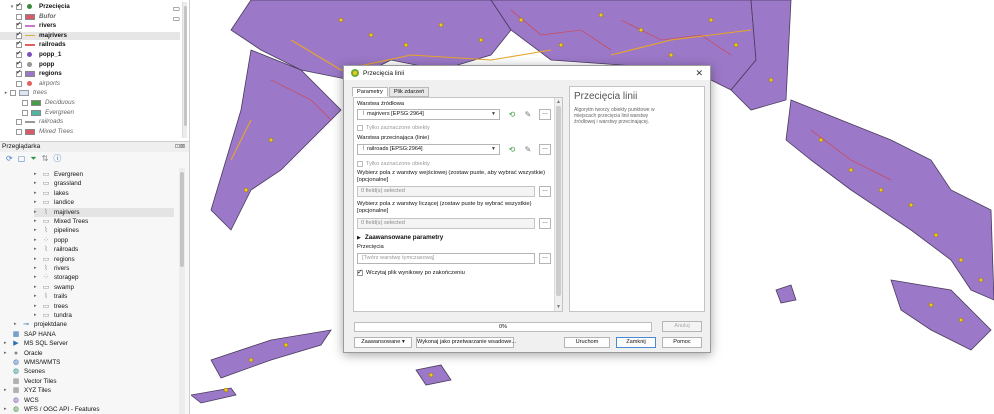 The height and width of the screenshot is (414, 994). What do you see at coordinates (89, 334) in the screenshot?
I see `browser-item: ▦ SAP HANA` at bounding box center [89, 334].